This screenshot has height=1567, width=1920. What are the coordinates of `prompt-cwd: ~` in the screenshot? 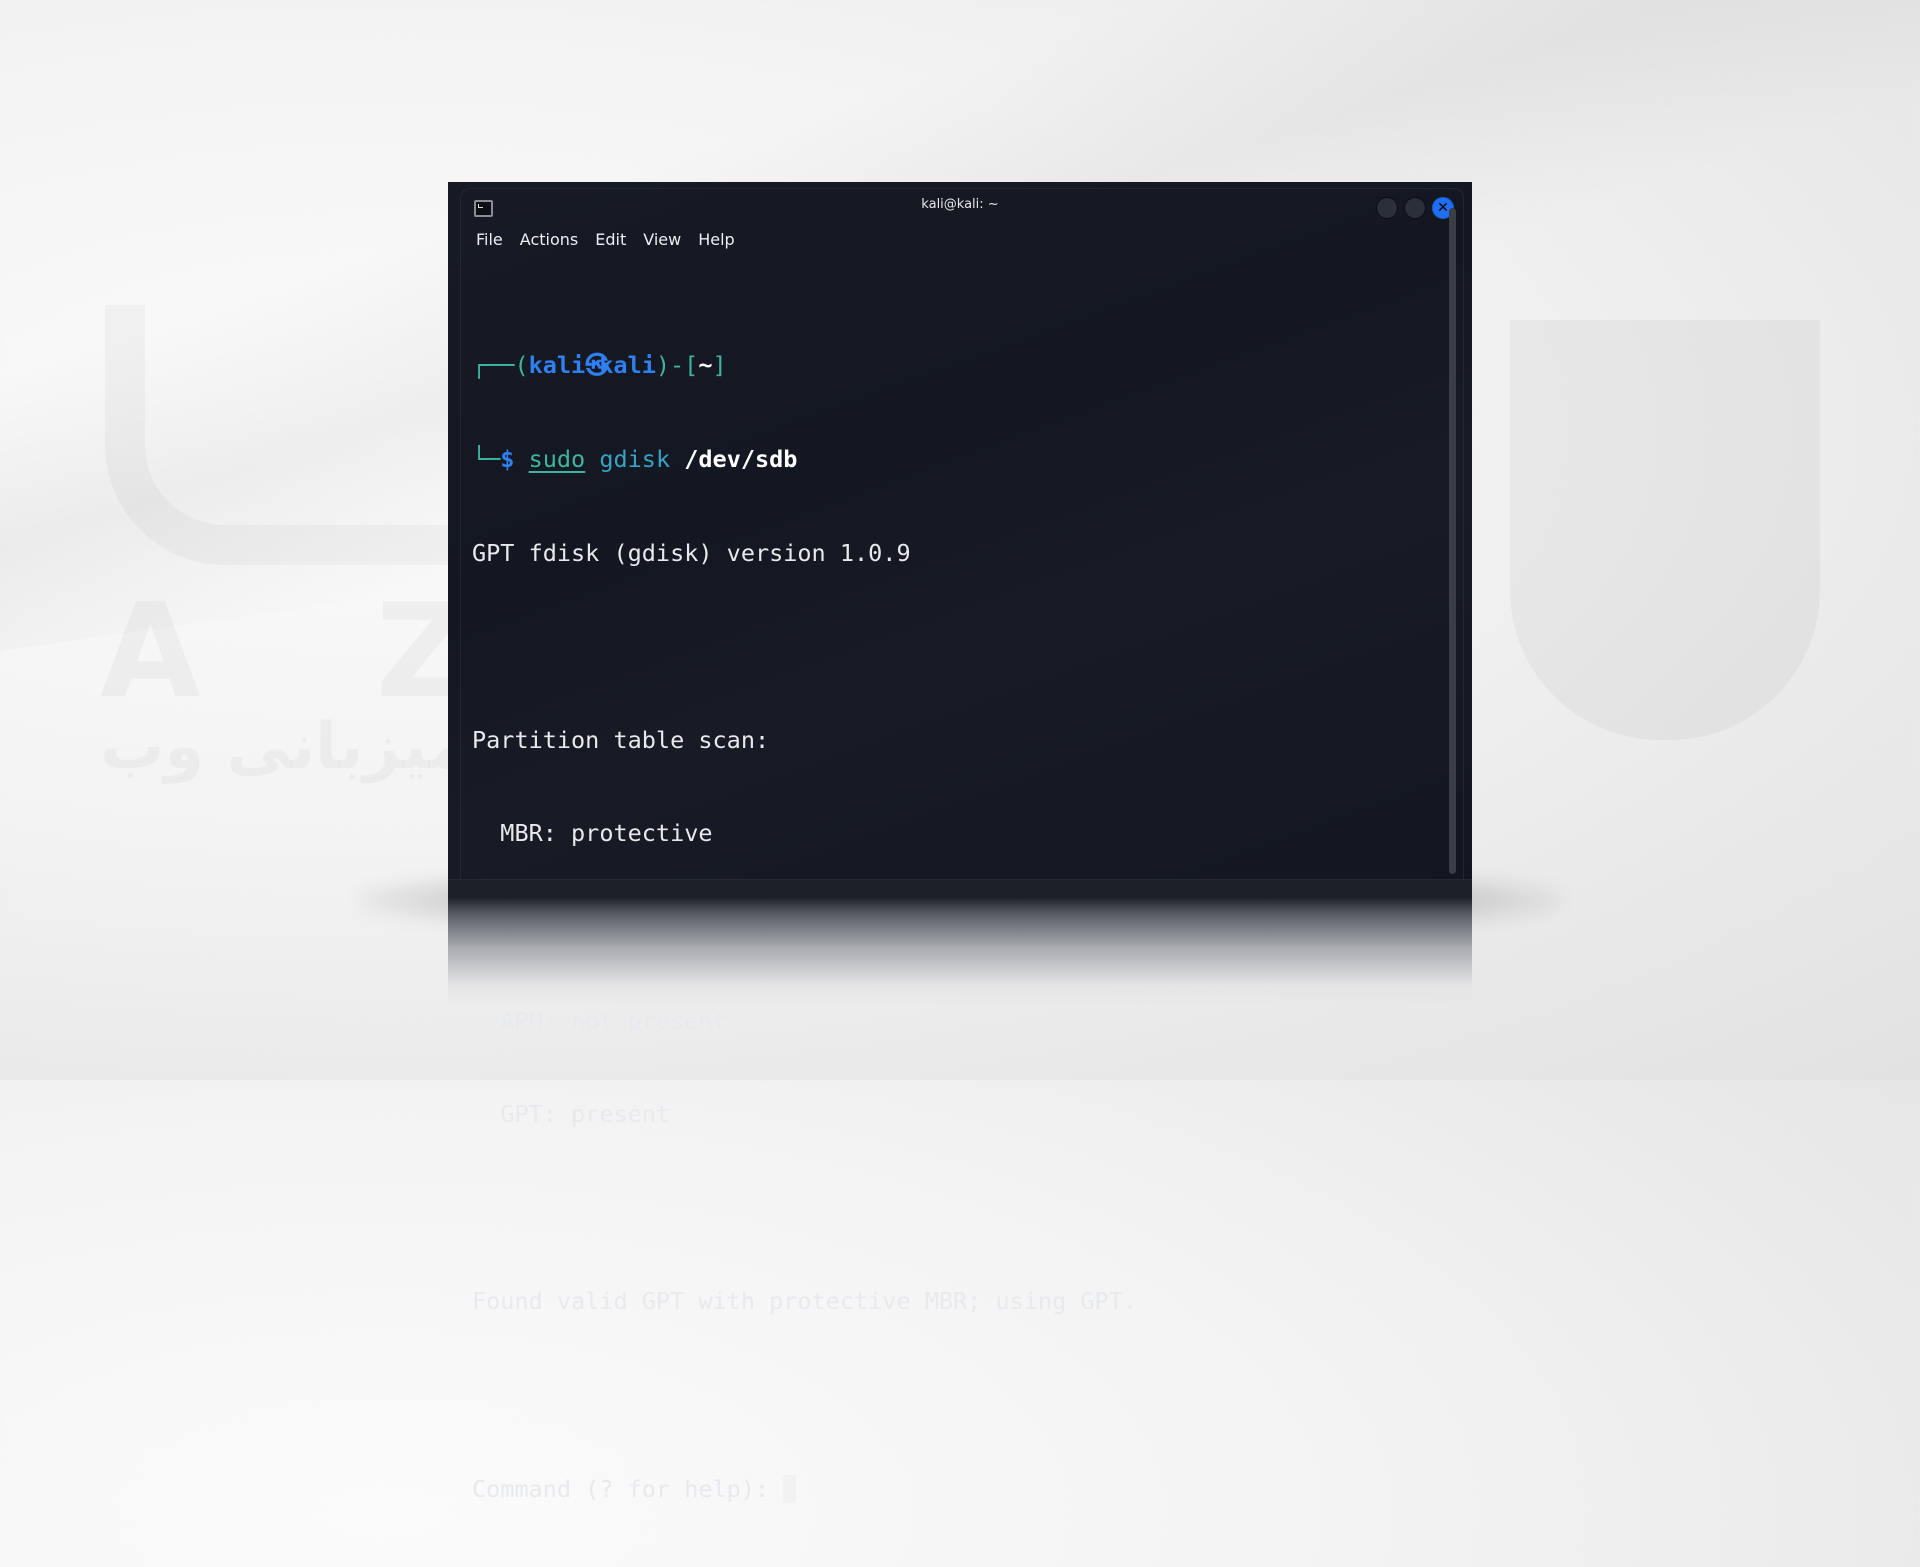 It's located at (705, 365).